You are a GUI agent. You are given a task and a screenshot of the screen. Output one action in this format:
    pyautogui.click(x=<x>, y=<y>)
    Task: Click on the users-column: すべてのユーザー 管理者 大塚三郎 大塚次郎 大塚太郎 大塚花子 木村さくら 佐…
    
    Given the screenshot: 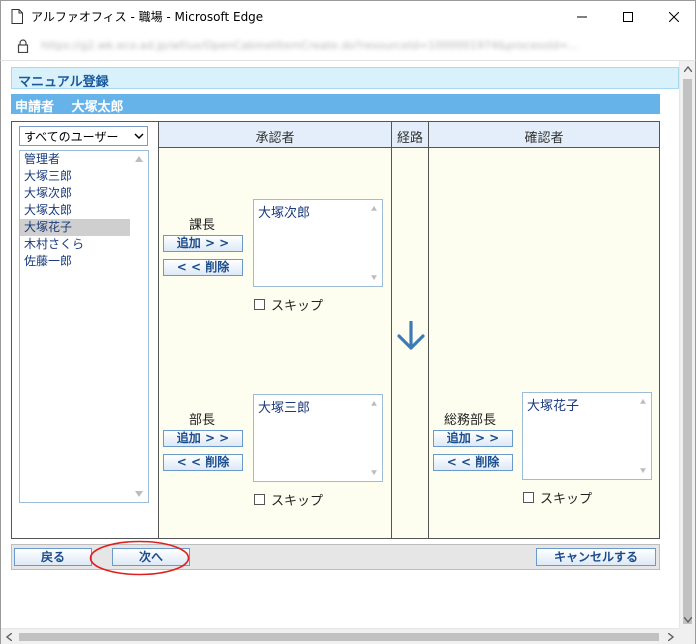 What is the action you would take?
    pyautogui.click(x=85, y=330)
    